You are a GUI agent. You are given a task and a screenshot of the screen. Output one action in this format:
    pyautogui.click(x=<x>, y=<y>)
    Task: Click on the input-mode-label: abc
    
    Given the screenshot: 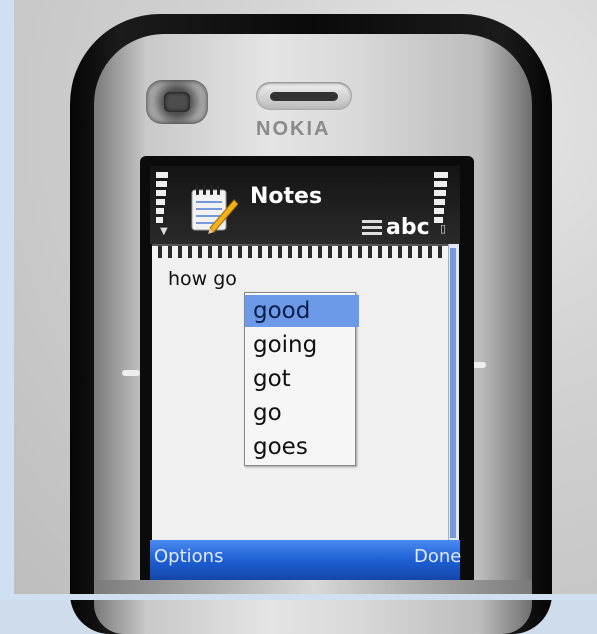 What is the action you would take?
    pyautogui.click(x=408, y=227)
    